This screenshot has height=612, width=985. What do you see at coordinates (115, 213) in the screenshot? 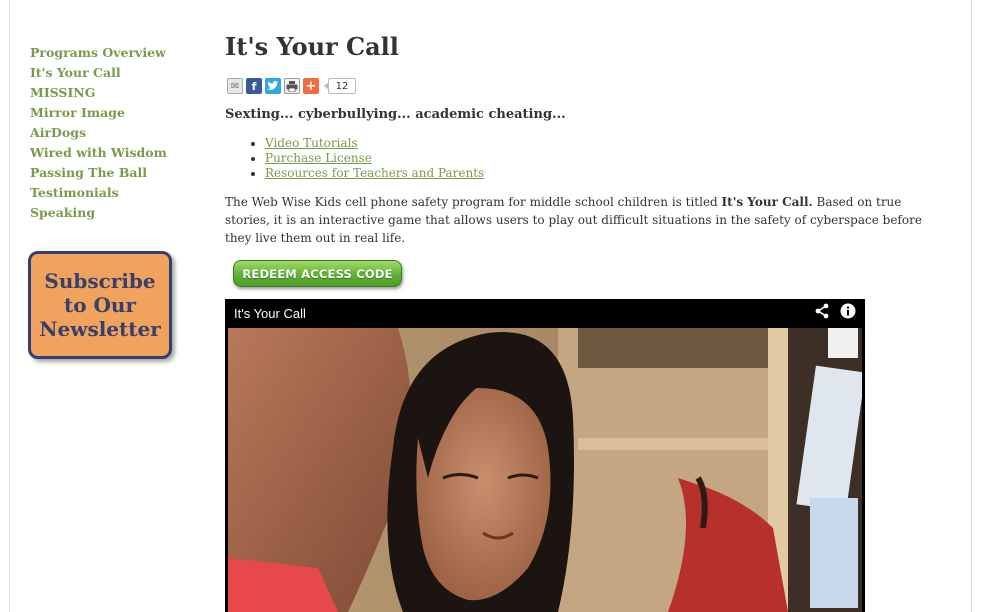
I see `sidebar-item-speaking: Speaking` at bounding box center [115, 213].